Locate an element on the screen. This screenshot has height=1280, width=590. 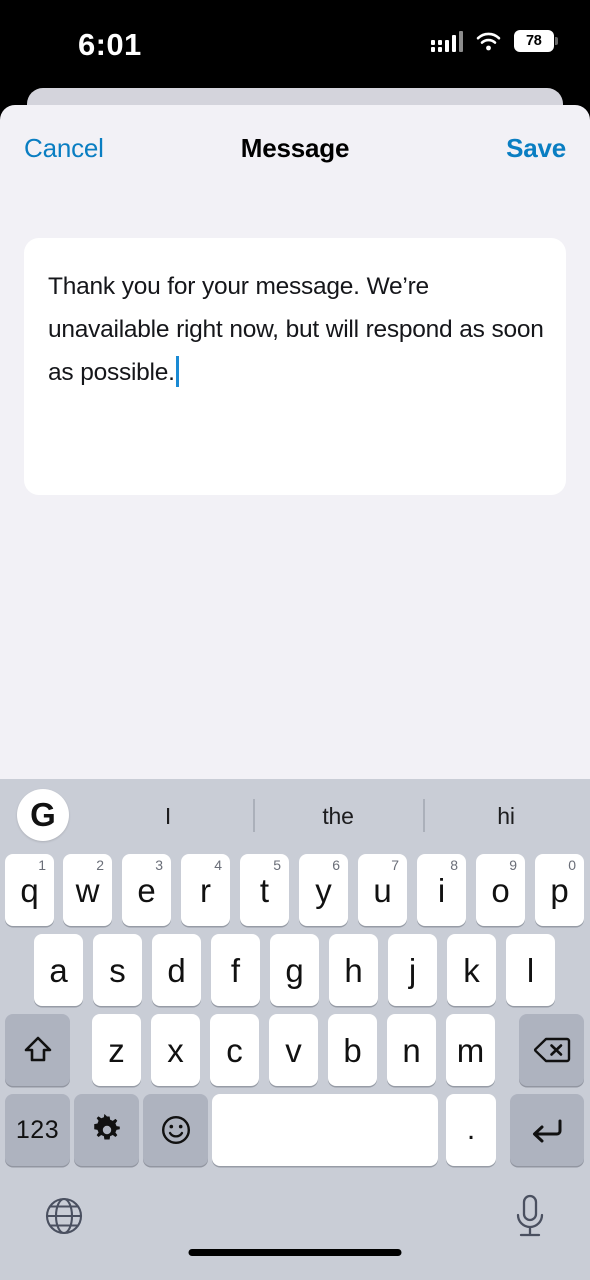
key-t: t5 is located at coordinates (264, 890).